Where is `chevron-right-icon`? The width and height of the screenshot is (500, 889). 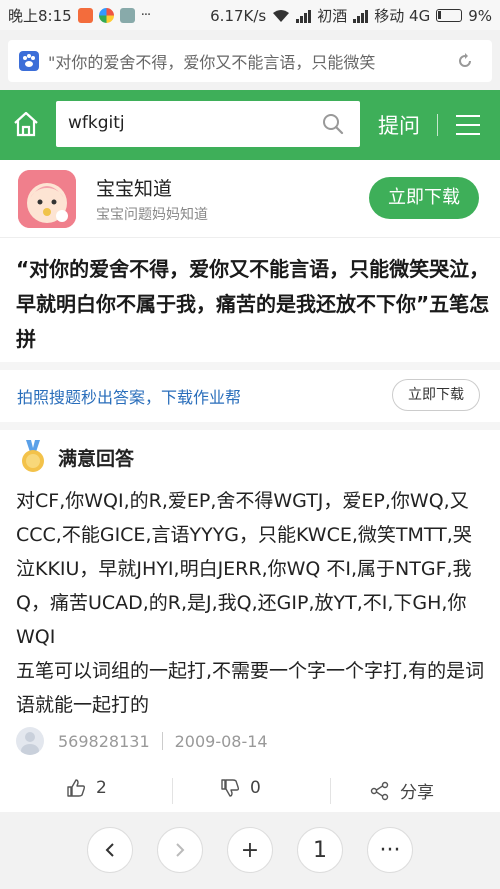 chevron-right-icon is located at coordinates (180, 850).